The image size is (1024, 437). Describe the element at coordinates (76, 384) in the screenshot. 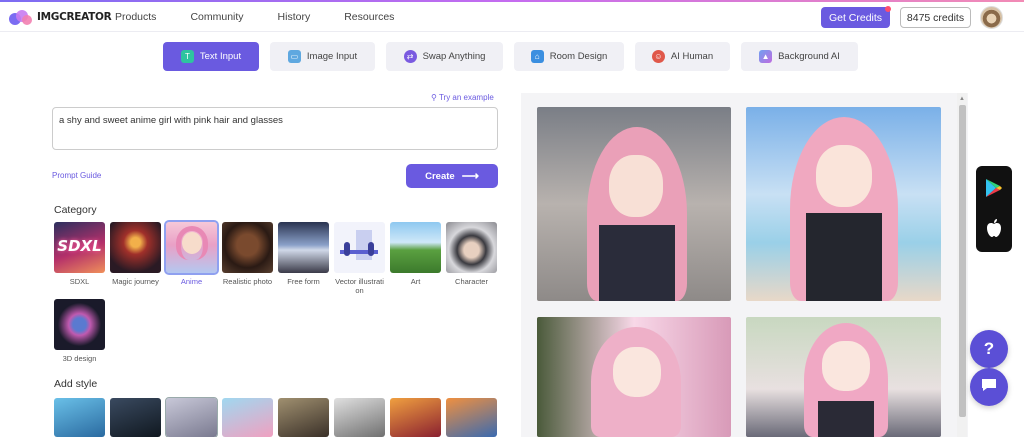

I see `add-style-title: Add style` at that location.